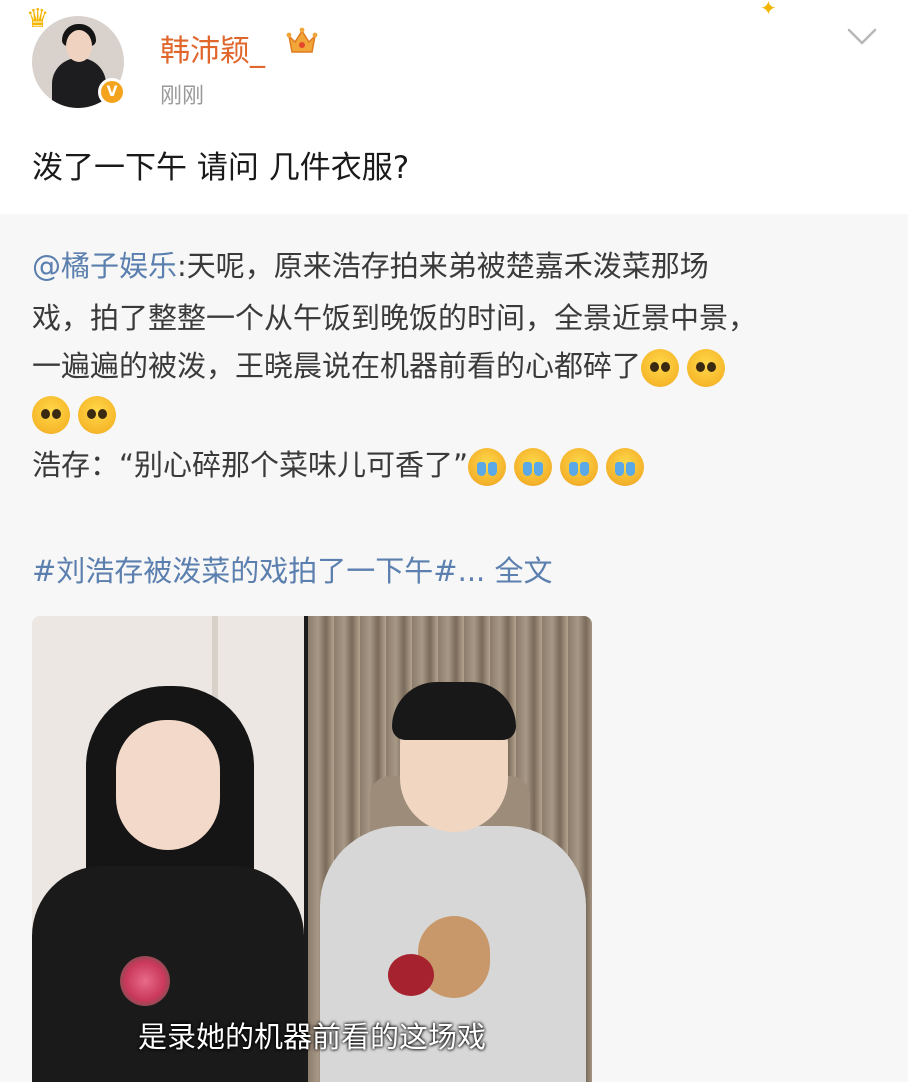 The height and width of the screenshot is (1082, 908). What do you see at coordinates (38, 19) in the screenshot?
I see `crown-frame-icon: ♛` at bounding box center [38, 19].